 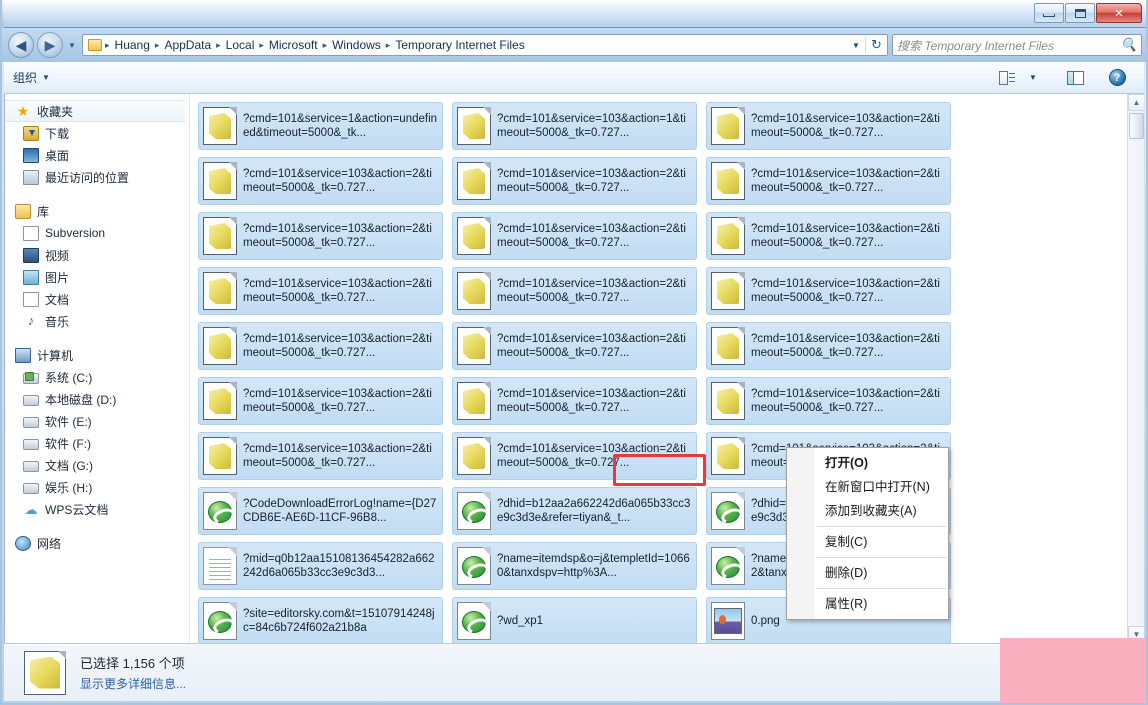 I want to click on vertical-scrollbar: ▲ ▼, so click(x=1135, y=368).